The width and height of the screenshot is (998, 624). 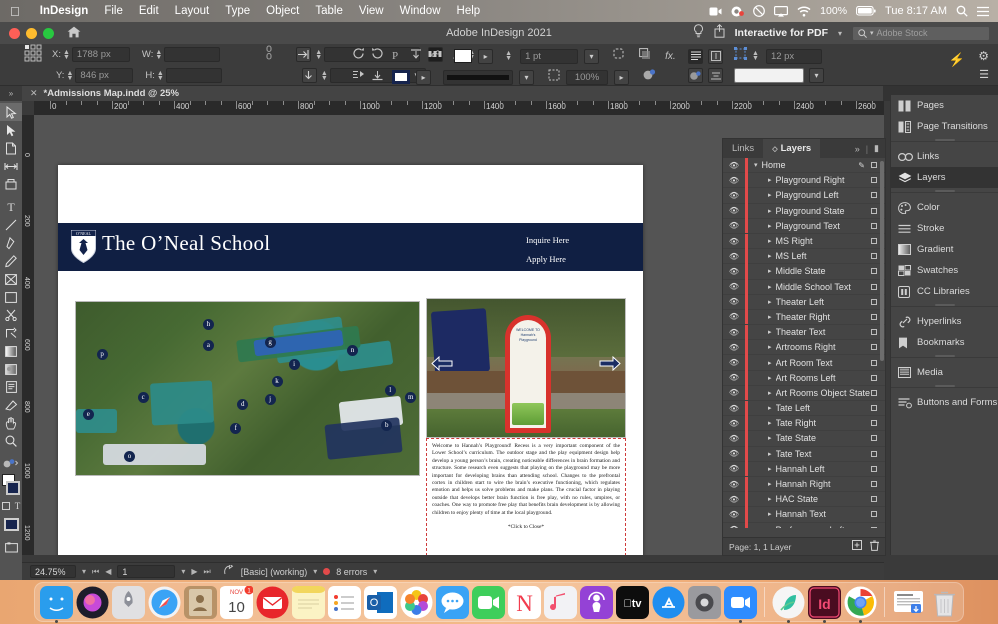 I want to click on dock-item-bookmarks: Bookmarks, so click(x=944, y=342).